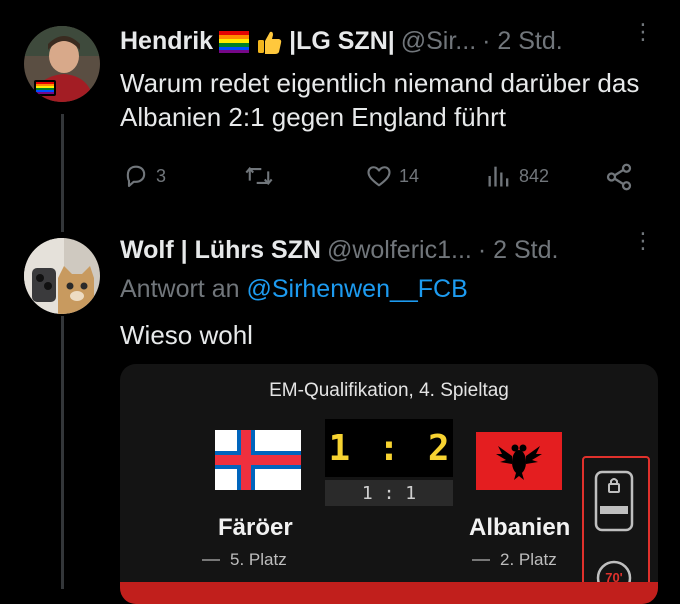 This screenshot has width=680, height=604. I want to click on tweet1-author-name: Hendrik, so click(166, 41).